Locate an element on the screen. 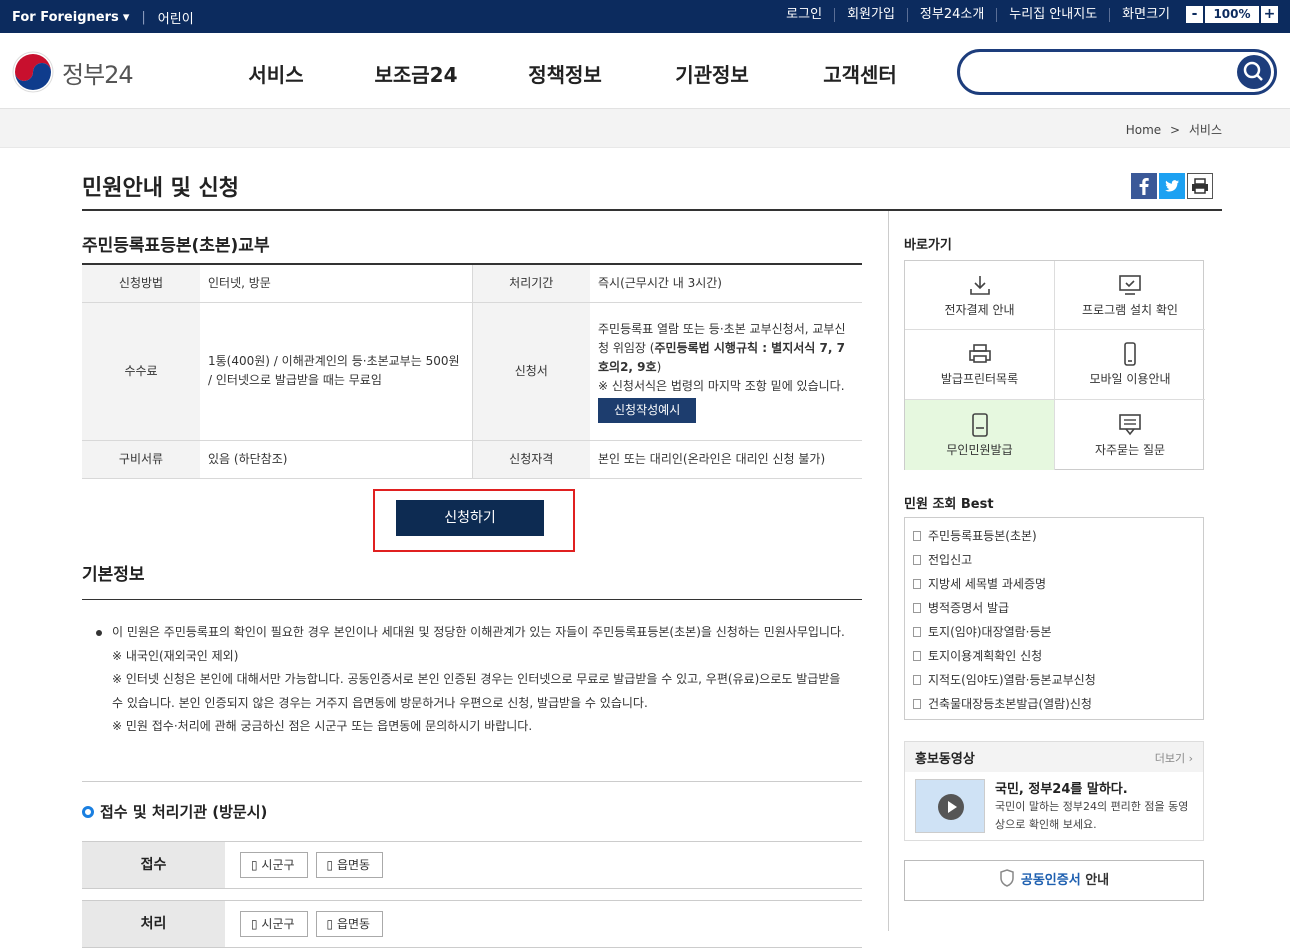 The width and height of the screenshot is (1290, 948). method-value: 인터넷, 방문 is located at coordinates (336, 283).